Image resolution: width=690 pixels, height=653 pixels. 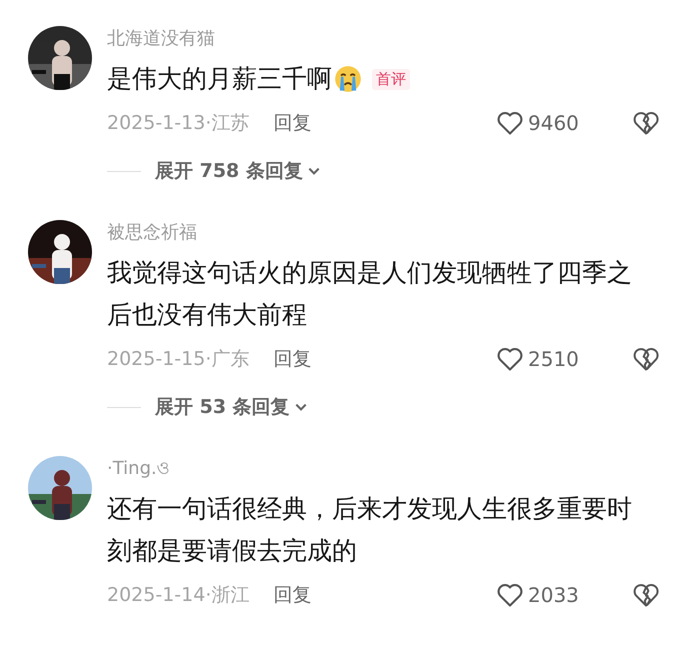 I want to click on first-comment-tag: 首评, so click(x=391, y=79).